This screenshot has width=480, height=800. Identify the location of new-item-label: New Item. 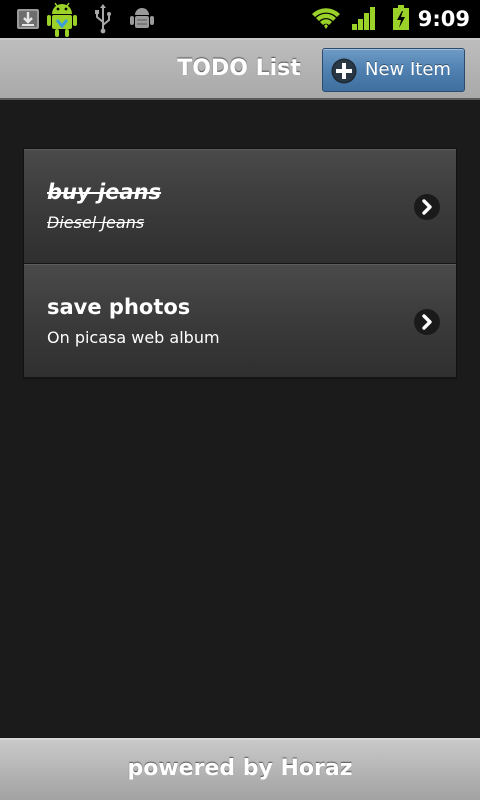
(408, 69).